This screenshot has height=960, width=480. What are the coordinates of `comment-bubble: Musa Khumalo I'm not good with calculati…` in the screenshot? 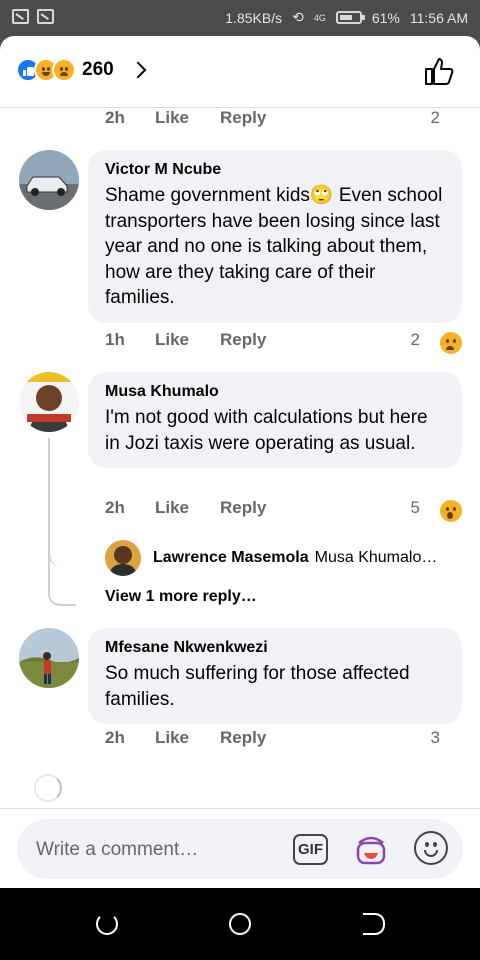 It's located at (275, 420).